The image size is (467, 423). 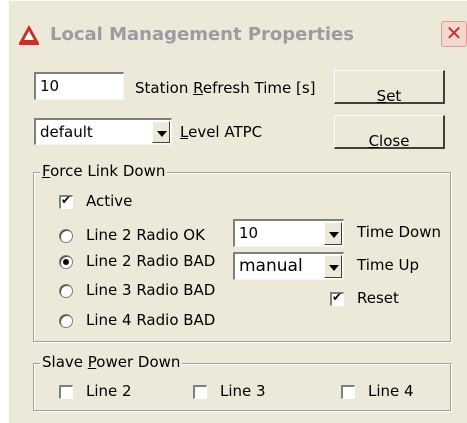 What do you see at coordinates (202, 34) in the screenshot?
I see `window-title: Local Management Properties` at bounding box center [202, 34].